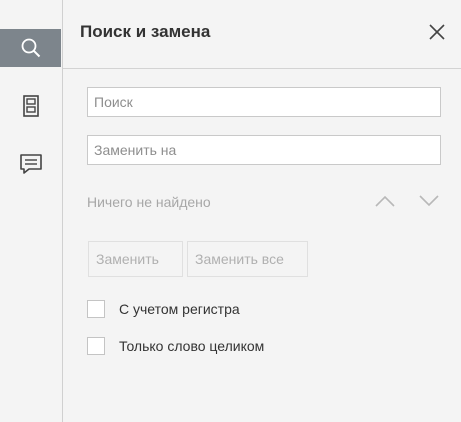 The width and height of the screenshot is (461, 422). What do you see at coordinates (135, 259) in the screenshot?
I see `replace-button: Заменить` at bounding box center [135, 259].